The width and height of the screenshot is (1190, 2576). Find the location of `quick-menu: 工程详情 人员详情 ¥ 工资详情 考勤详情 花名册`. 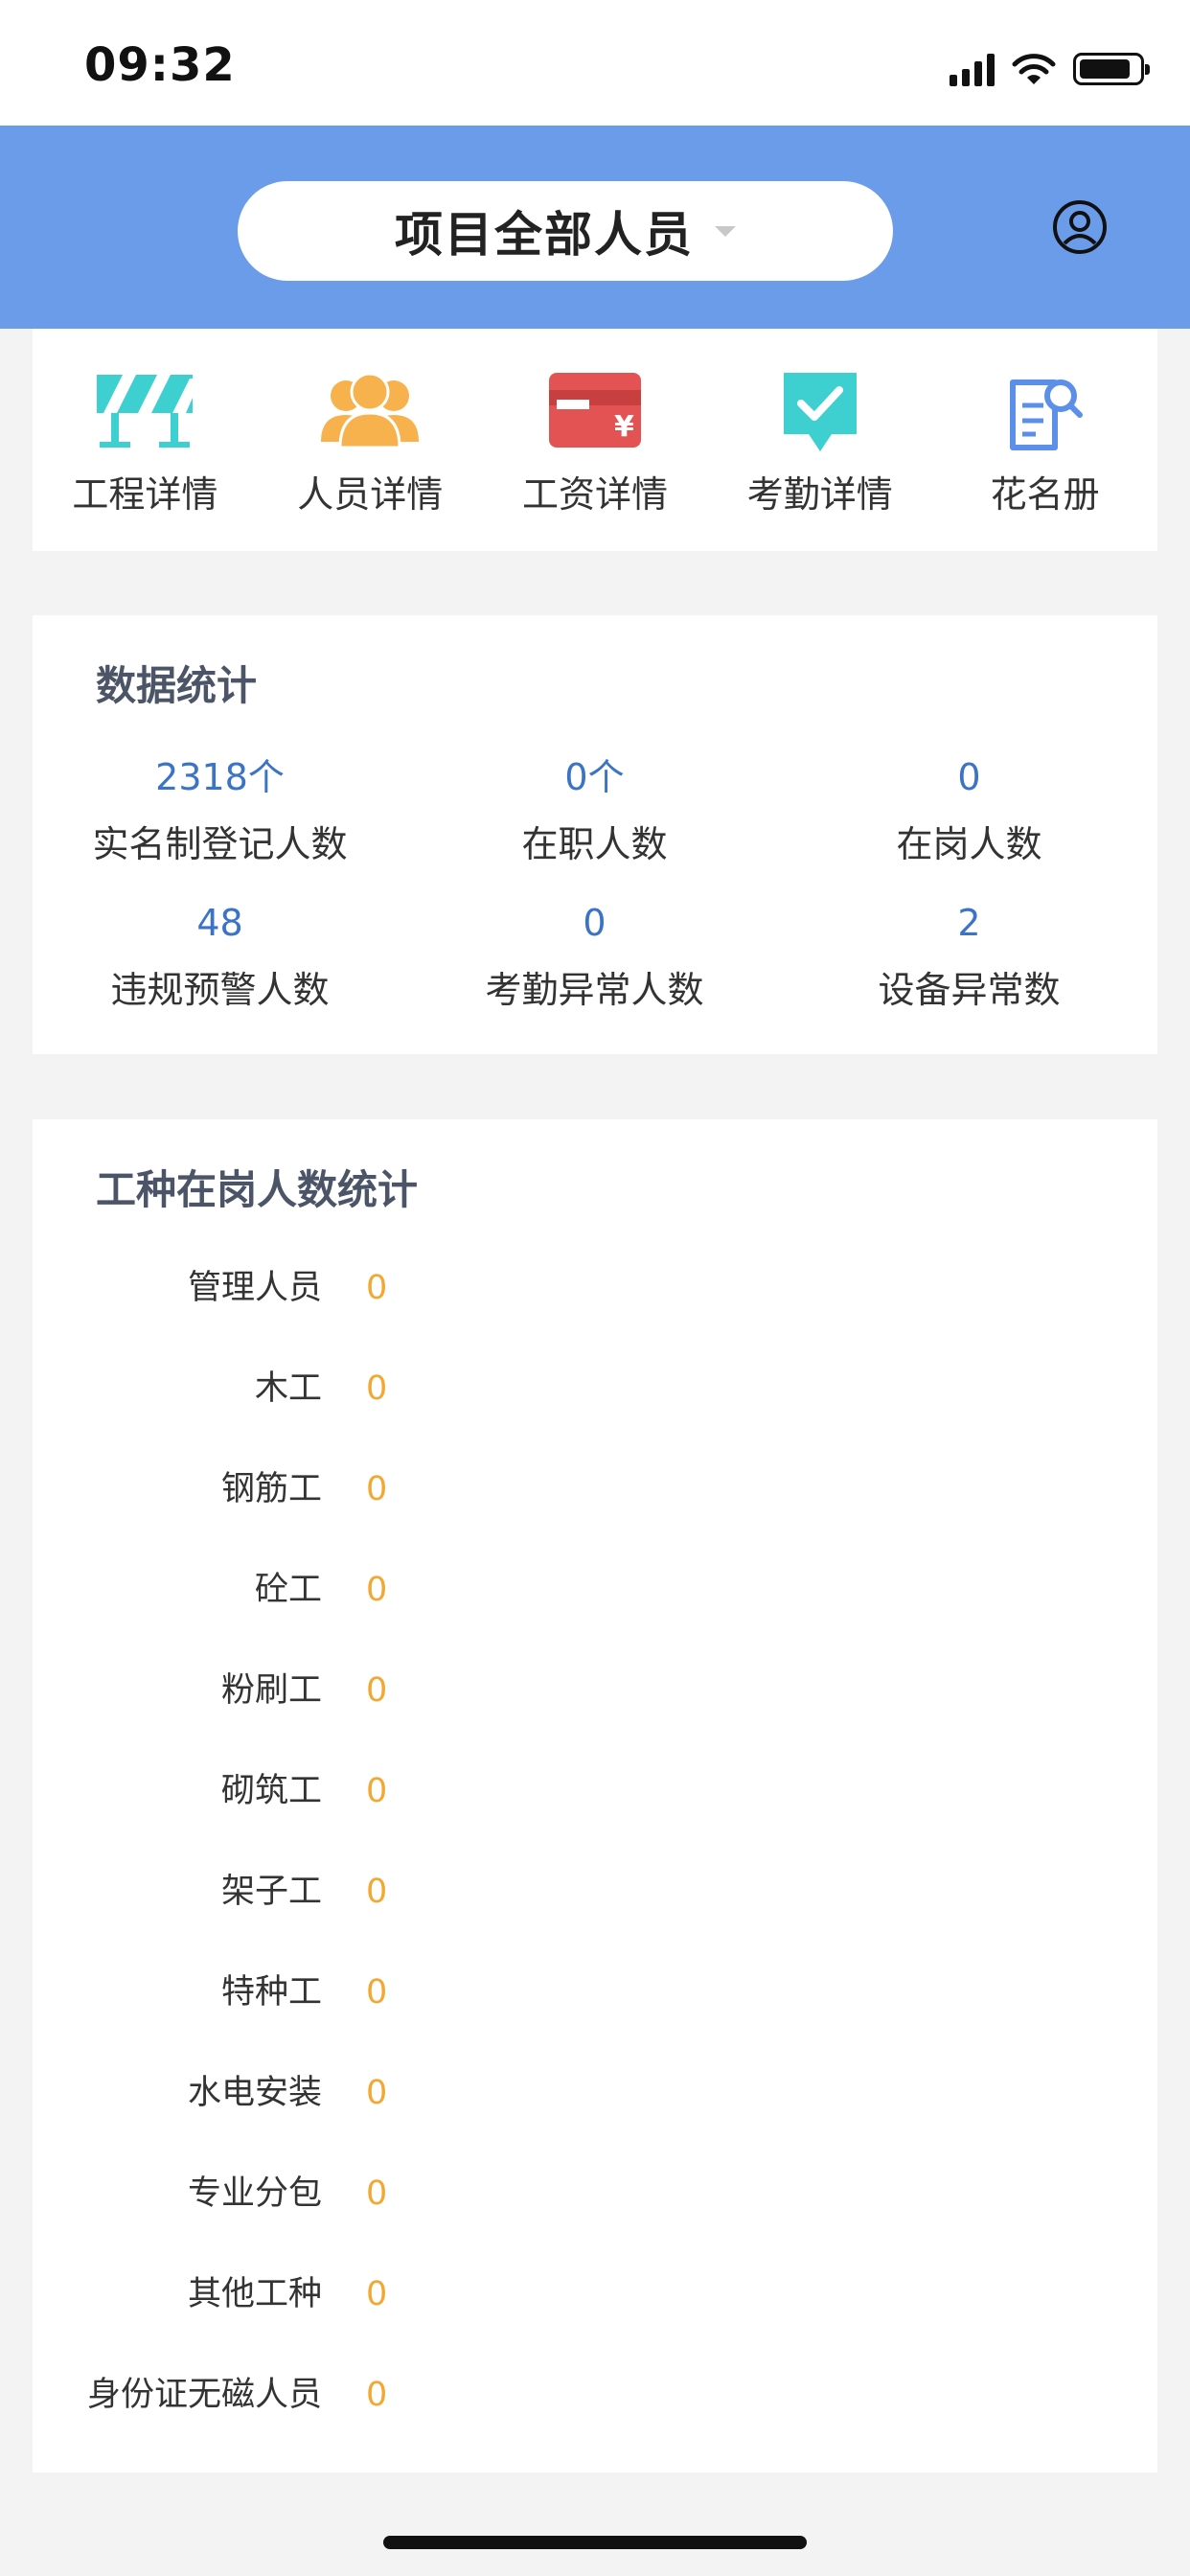

quick-menu: 工程详情 人员详情 ¥ 工资详情 考勤详情 花名册 is located at coordinates (595, 440).